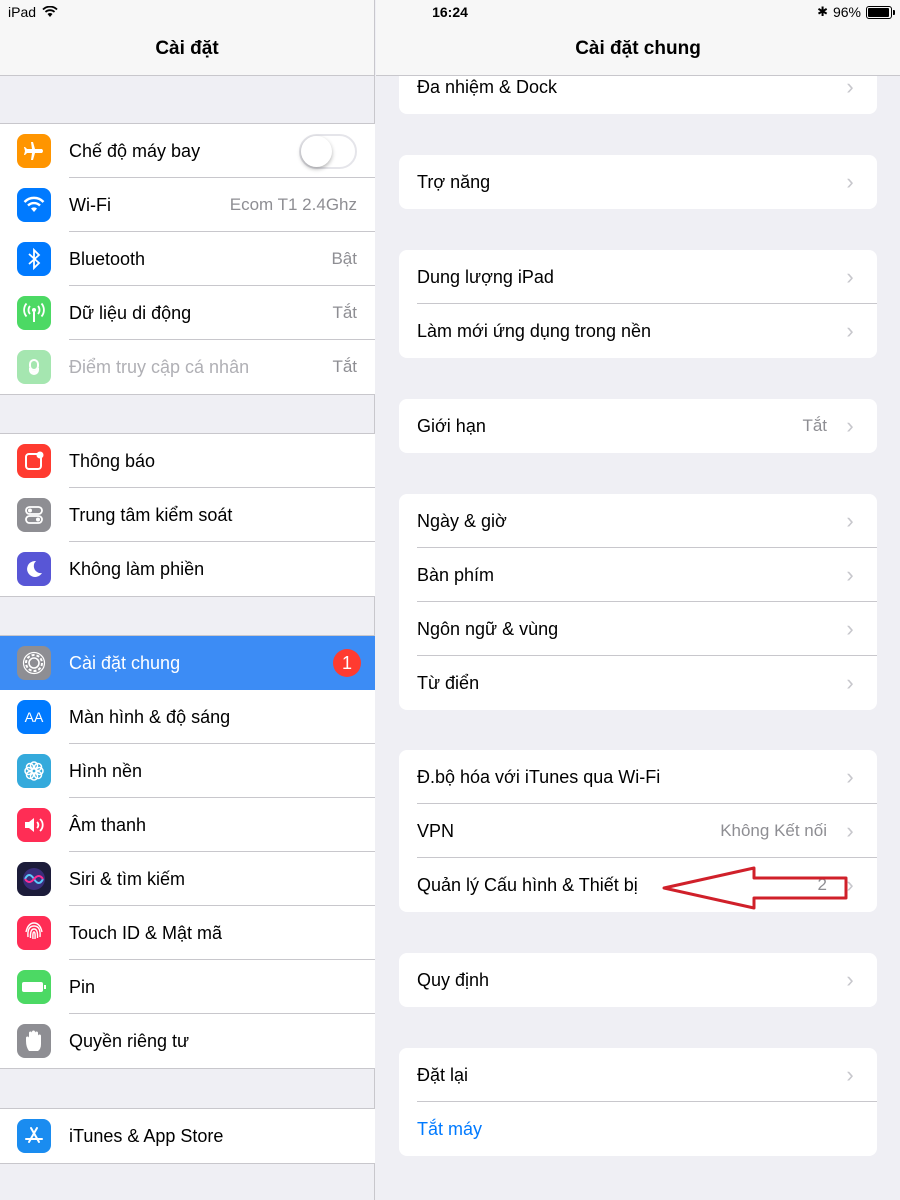 The height and width of the screenshot is (1200, 900). I want to click on vpn-status: Không Kết nối, so click(773, 830).